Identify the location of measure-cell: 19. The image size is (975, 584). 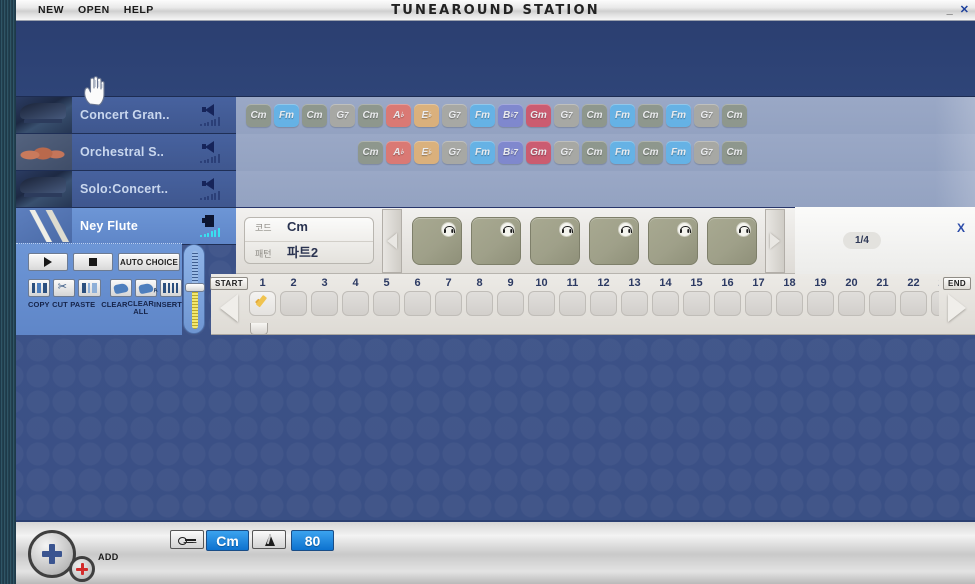
(820, 296).